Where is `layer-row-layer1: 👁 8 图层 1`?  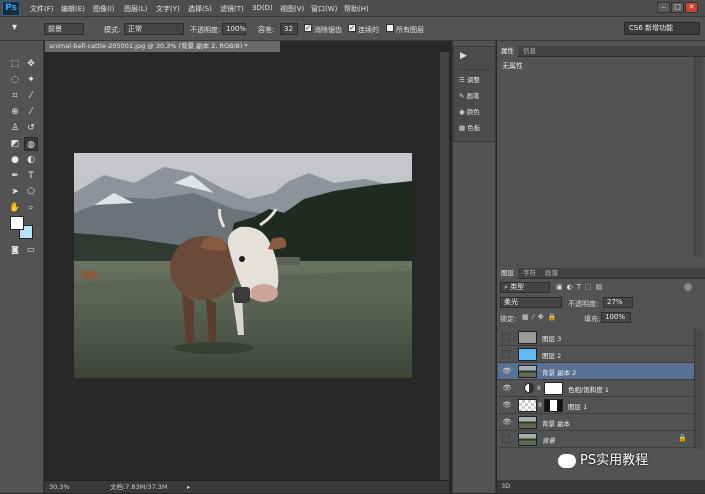
layer-row-layer1: 👁 8 图层 1 is located at coordinates (596, 405).